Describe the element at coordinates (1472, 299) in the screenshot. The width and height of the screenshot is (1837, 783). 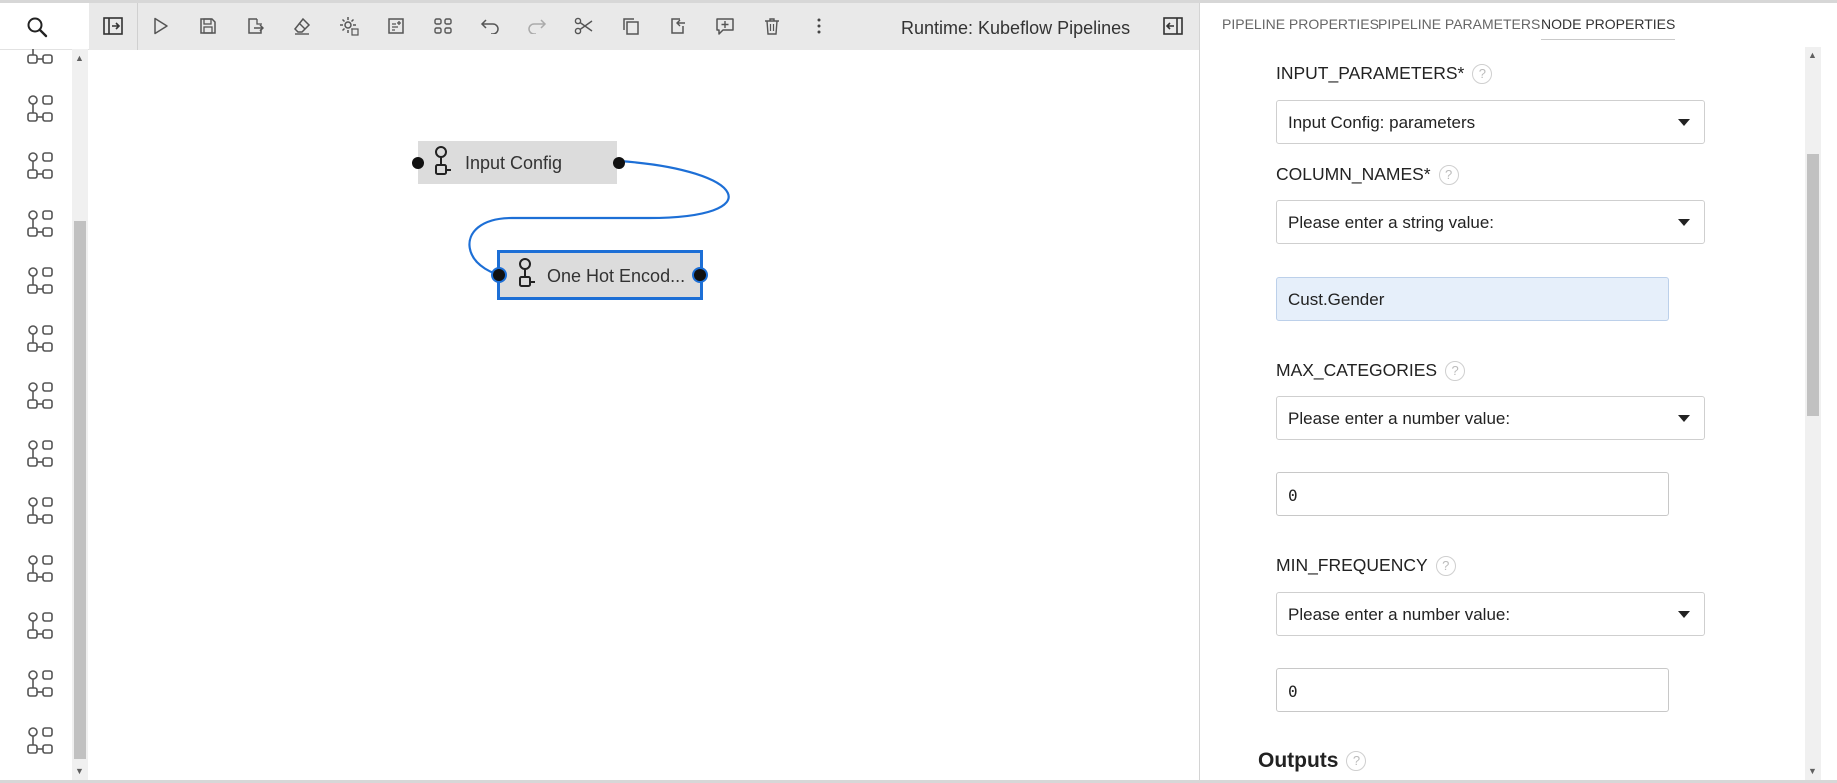
I see `column-names-input: Cust.Gender` at that location.